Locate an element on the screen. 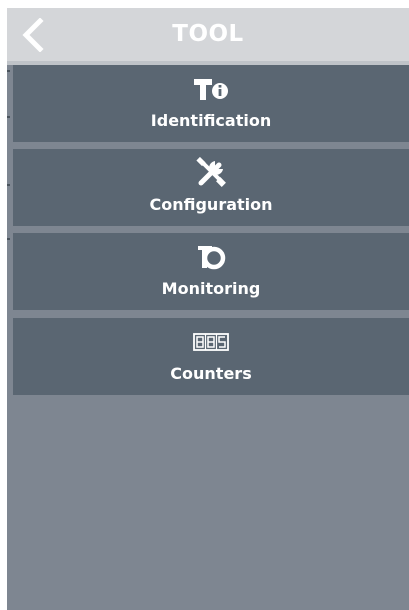 The width and height of the screenshot is (409, 610). menu-item-label: Monitoring is located at coordinates (211, 288).